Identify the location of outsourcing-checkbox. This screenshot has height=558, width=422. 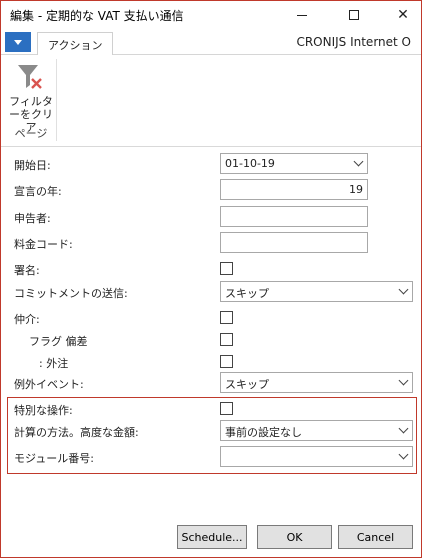
(226, 361).